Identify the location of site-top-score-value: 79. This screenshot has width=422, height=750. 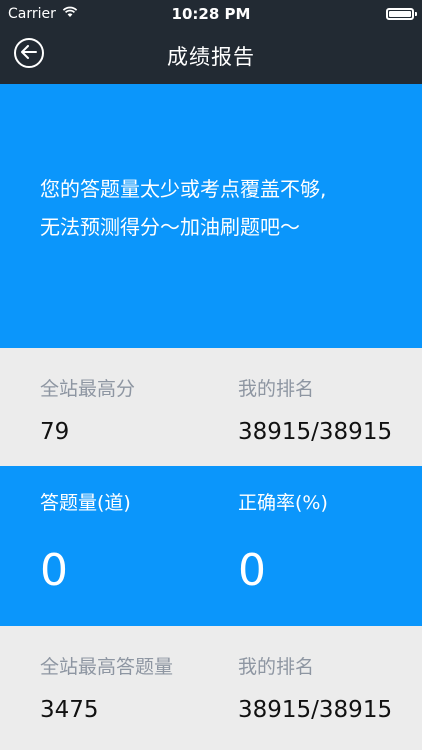
(55, 432).